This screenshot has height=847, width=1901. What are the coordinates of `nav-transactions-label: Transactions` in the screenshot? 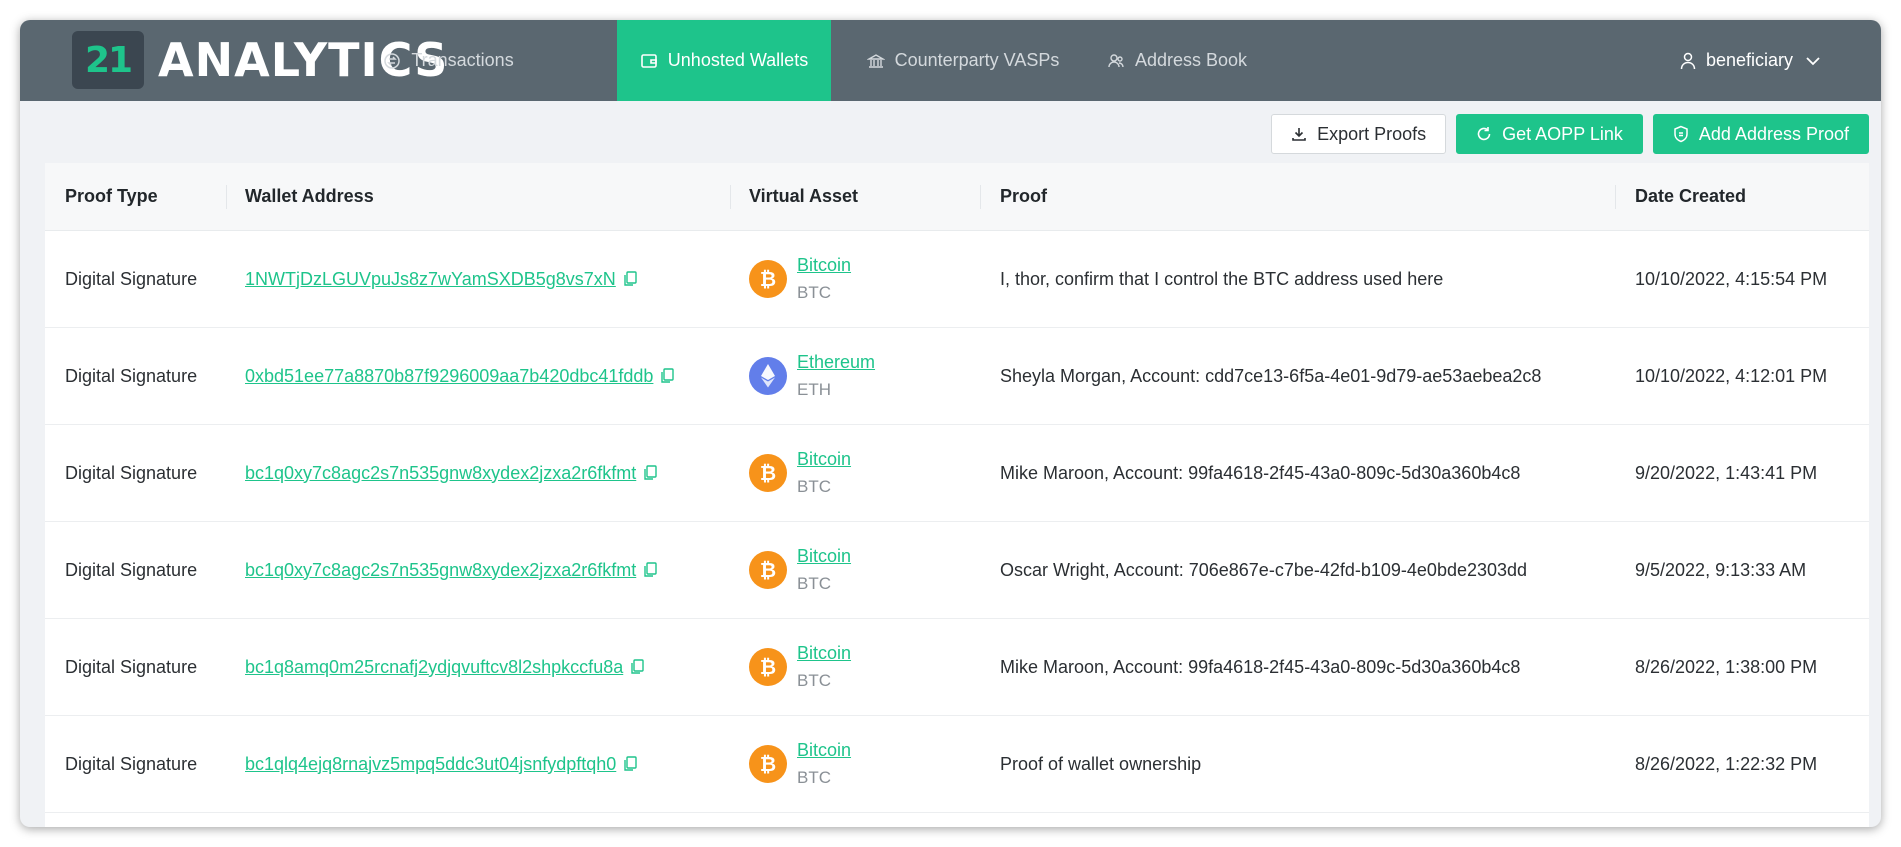 It's located at (462, 60).